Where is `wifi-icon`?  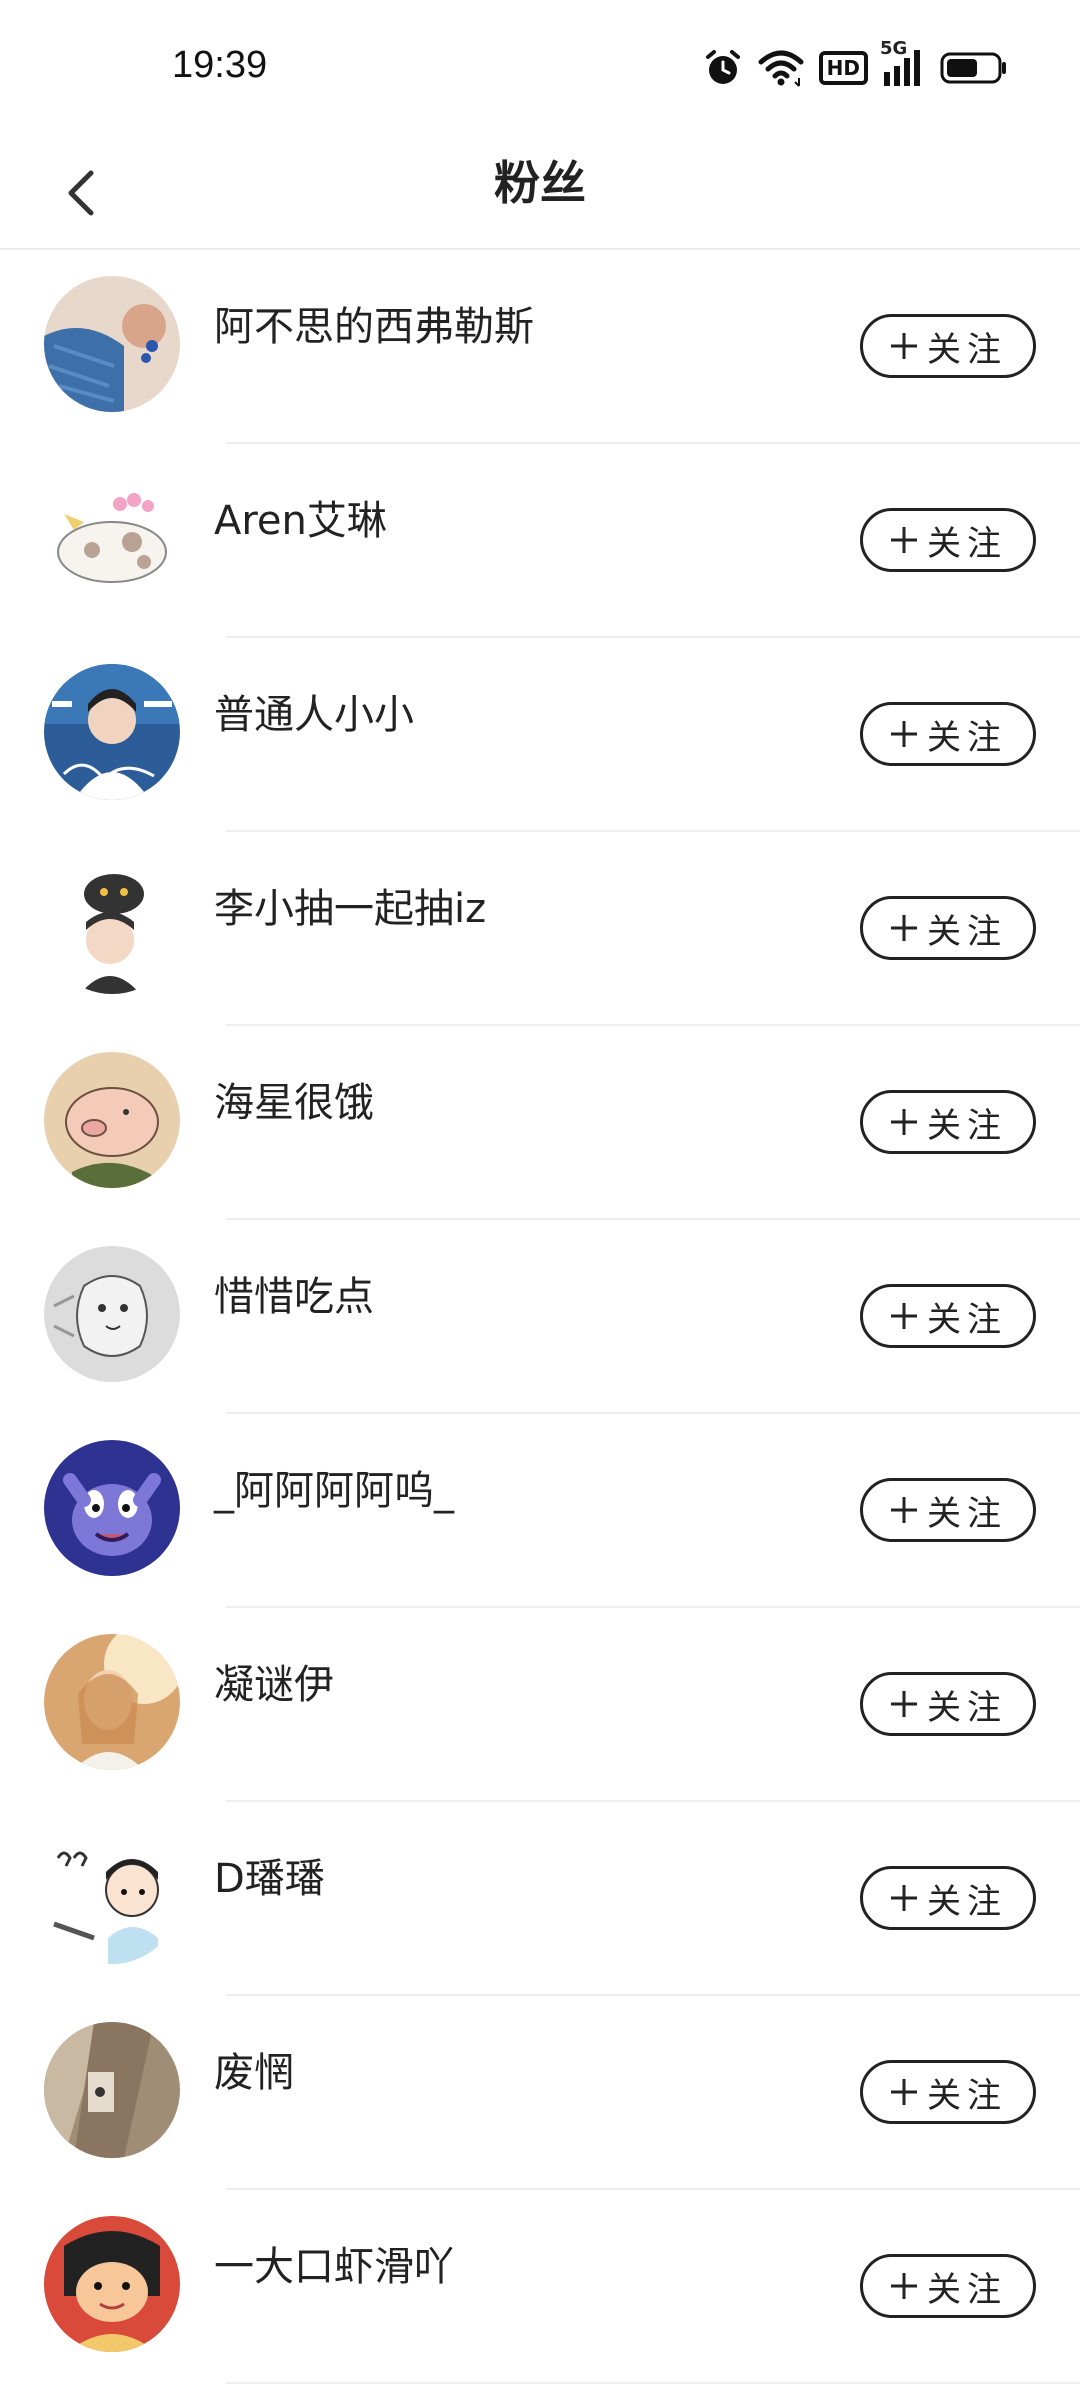 wifi-icon is located at coordinates (781, 68).